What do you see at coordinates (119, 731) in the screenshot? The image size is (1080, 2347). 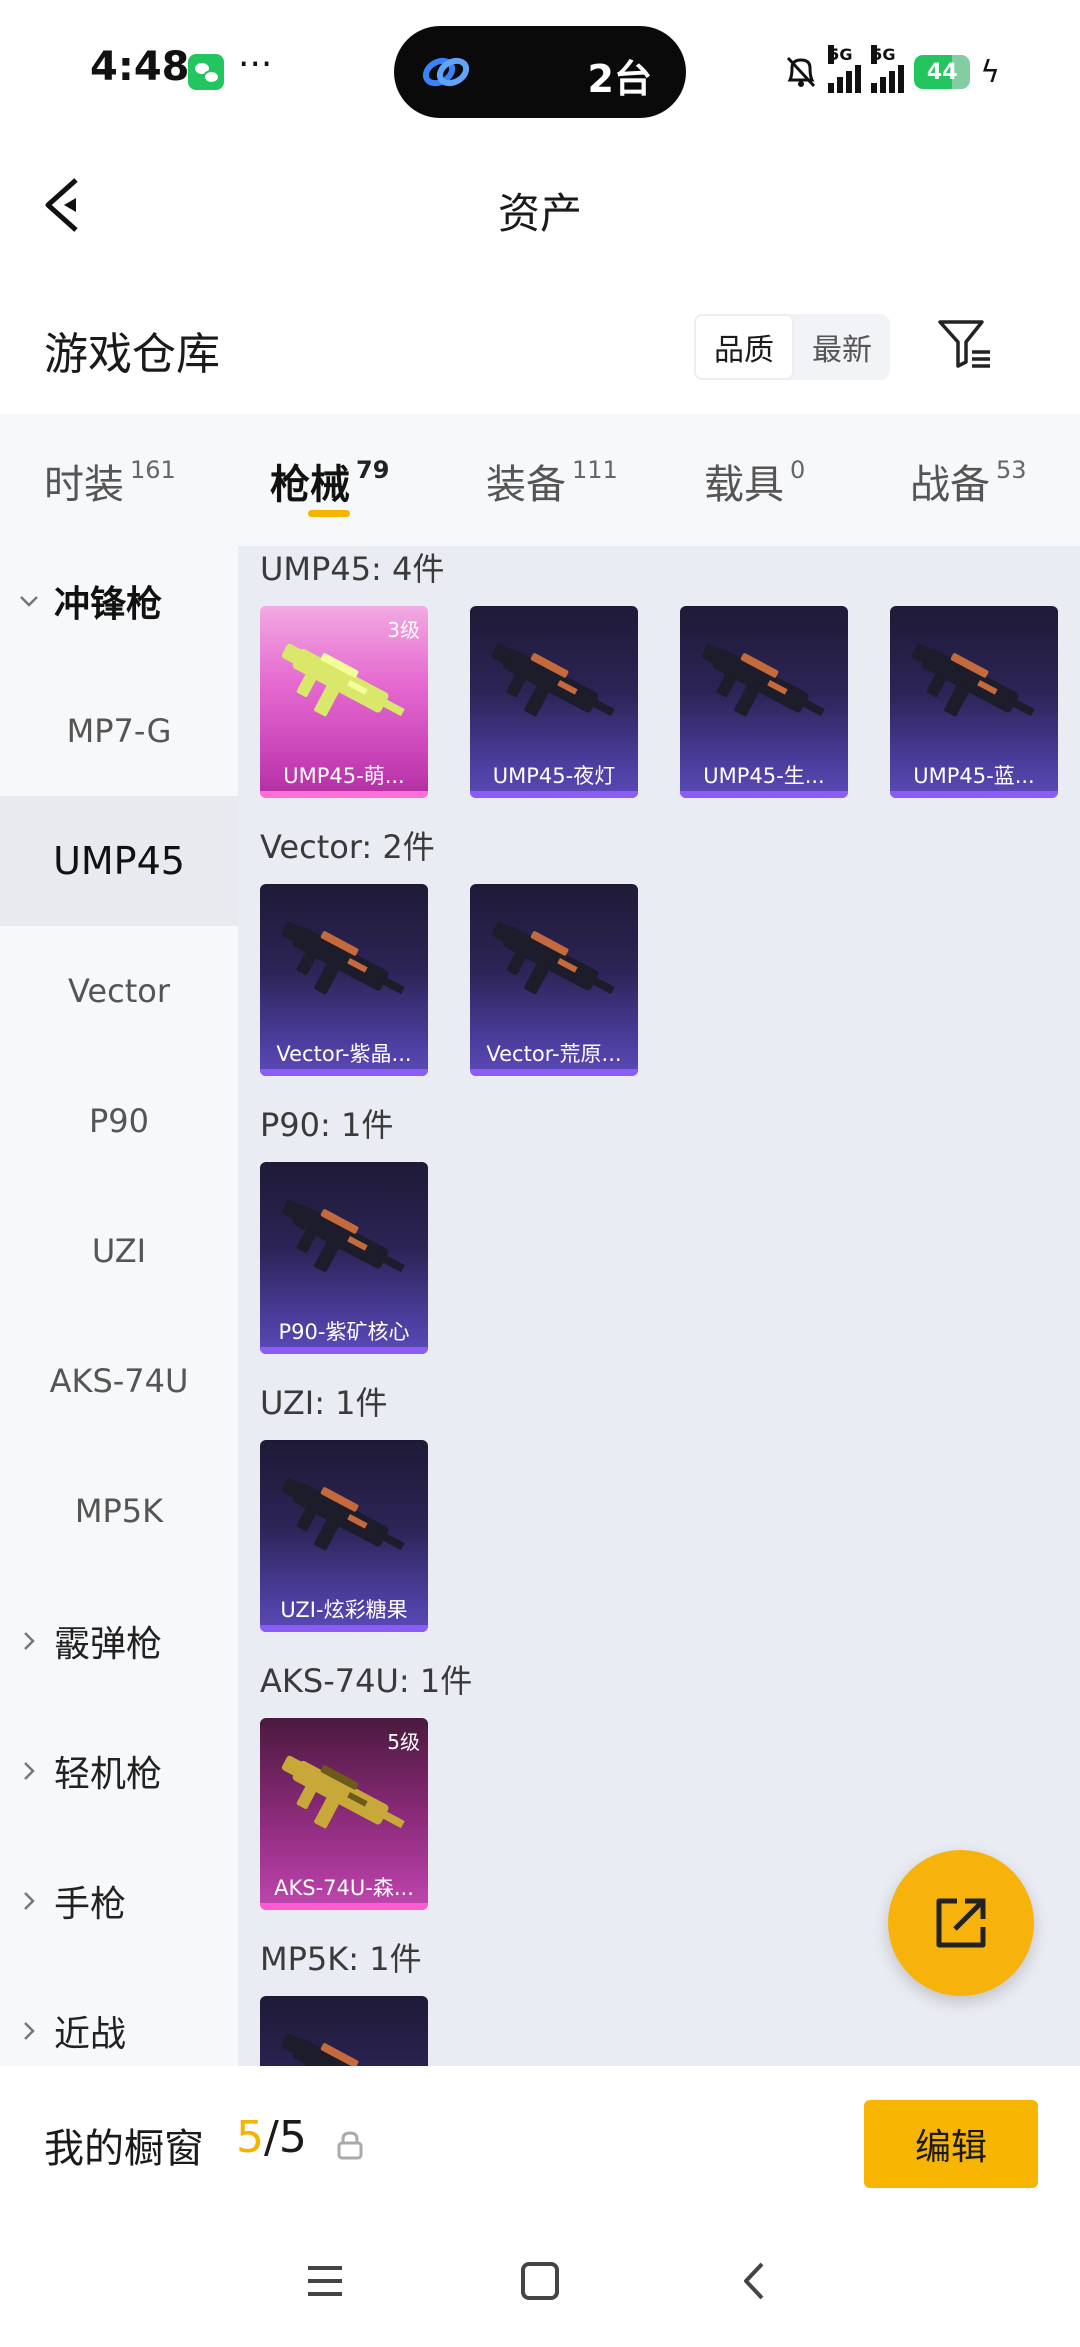 I see `sidebar-item-mp7g: MP7-G` at bounding box center [119, 731].